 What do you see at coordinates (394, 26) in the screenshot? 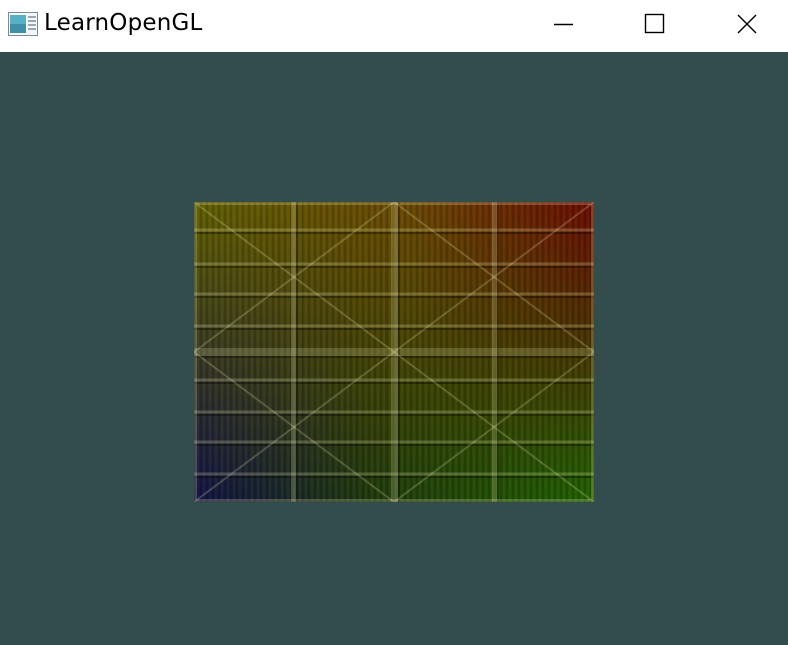
I see `title-bar: LearnOpenGL` at bounding box center [394, 26].